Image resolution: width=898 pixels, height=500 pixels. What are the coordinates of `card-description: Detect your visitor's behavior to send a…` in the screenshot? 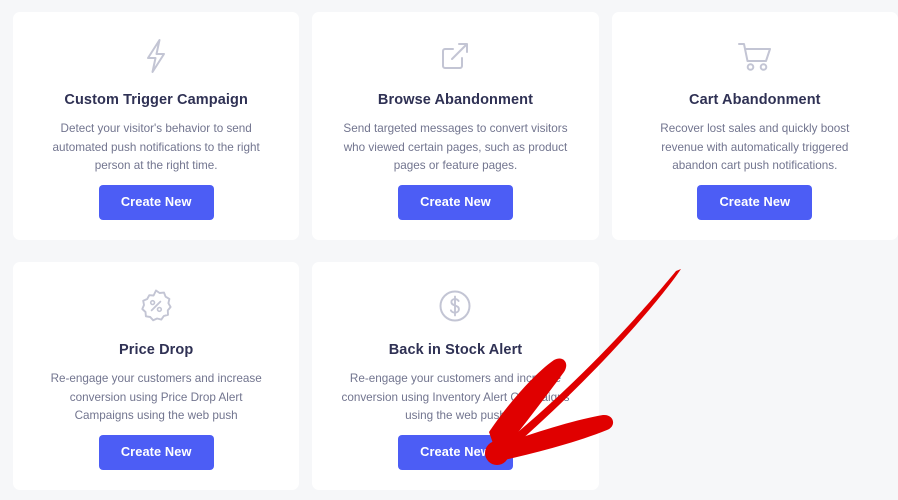 It's located at (156, 147).